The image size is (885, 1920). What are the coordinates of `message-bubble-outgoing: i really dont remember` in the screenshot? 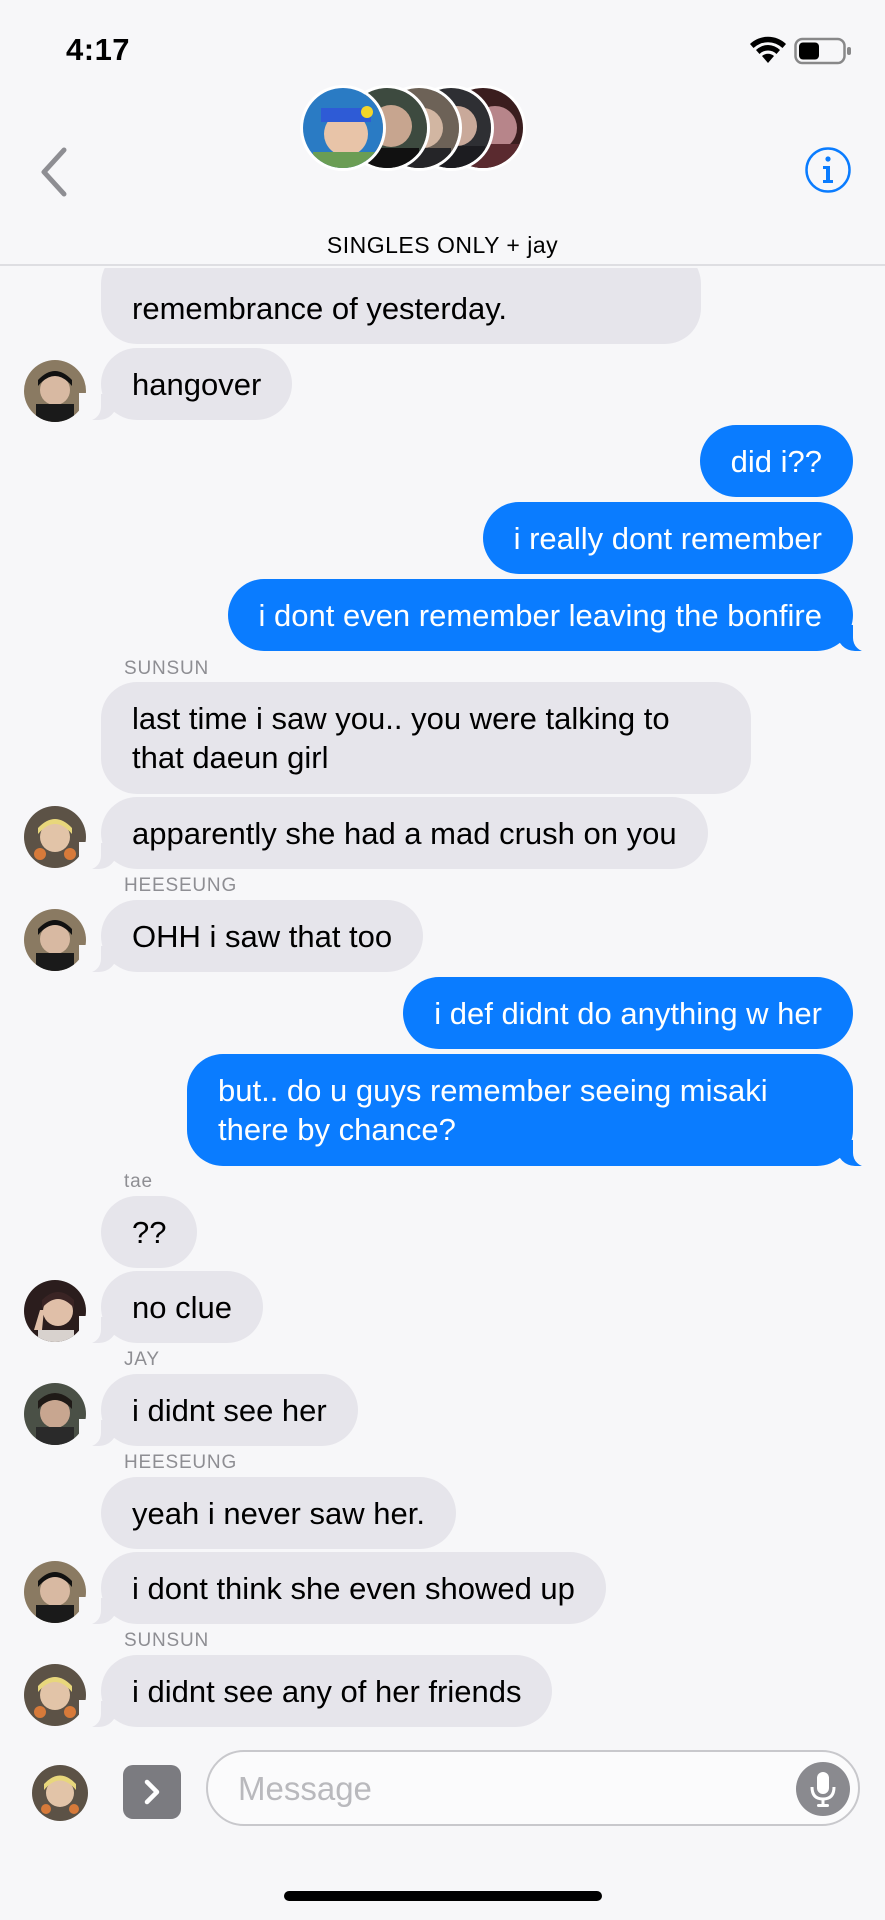 It's located at (667, 538).